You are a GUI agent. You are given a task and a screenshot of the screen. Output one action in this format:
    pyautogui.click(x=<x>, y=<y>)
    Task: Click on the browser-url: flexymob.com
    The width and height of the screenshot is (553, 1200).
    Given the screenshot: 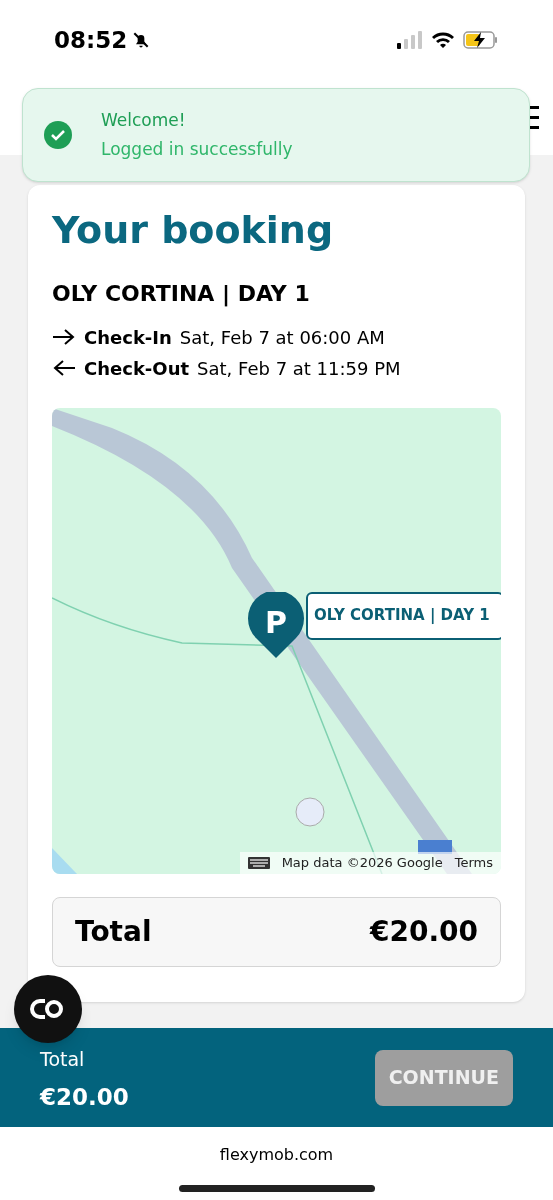 What is the action you would take?
    pyautogui.click(x=276, y=1155)
    